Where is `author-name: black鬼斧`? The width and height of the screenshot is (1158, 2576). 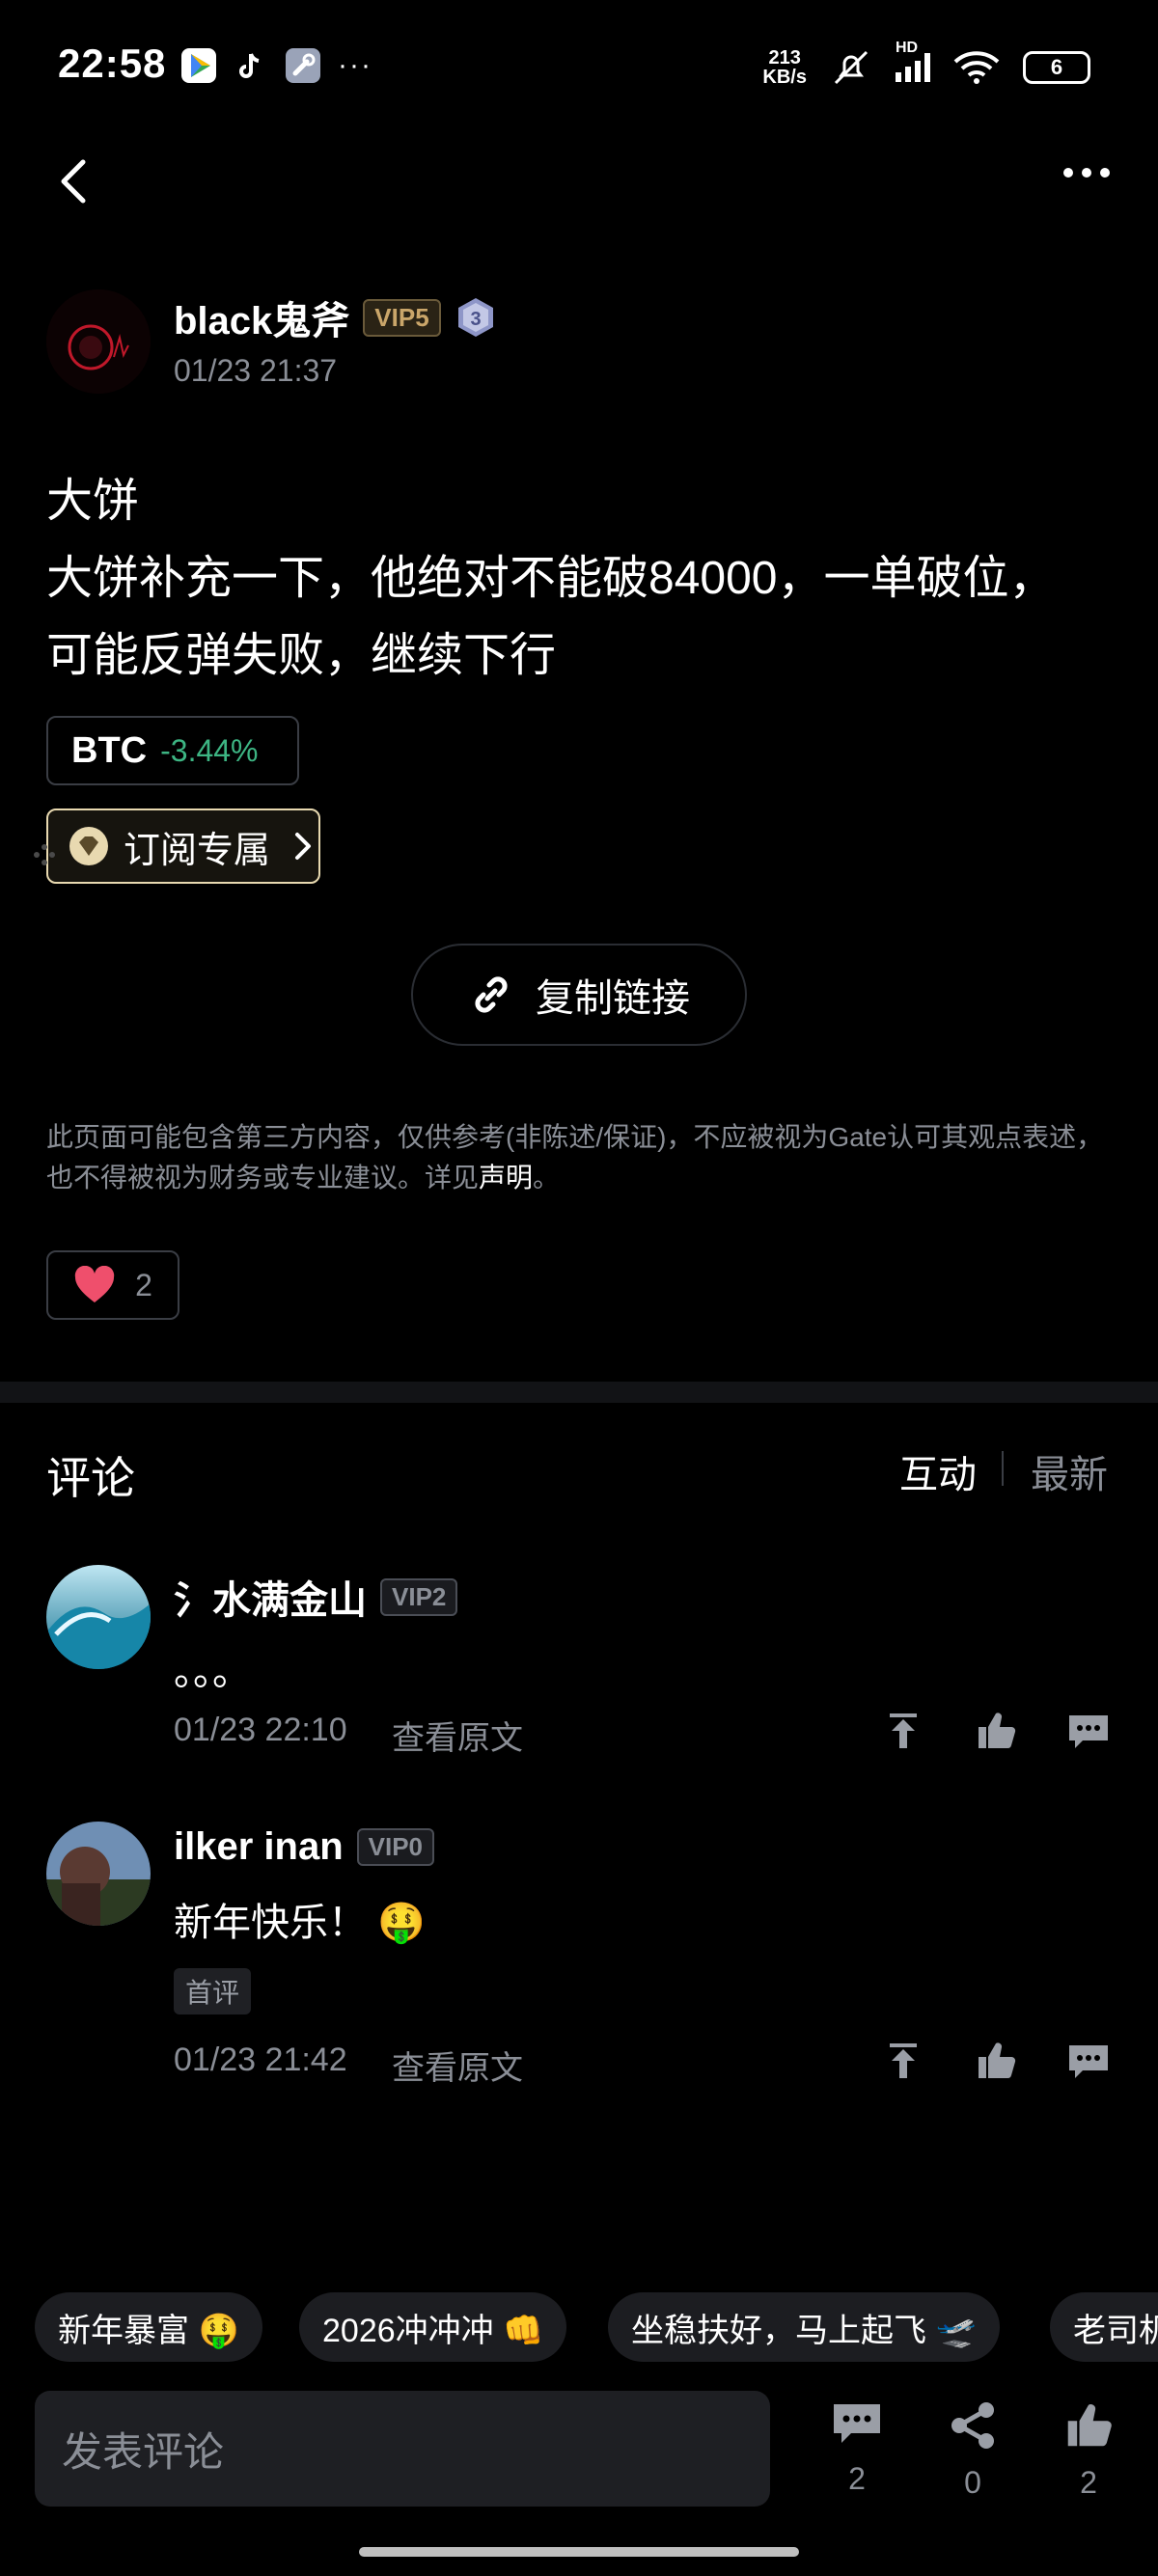
author-name: black鬼斧 is located at coordinates (261, 317).